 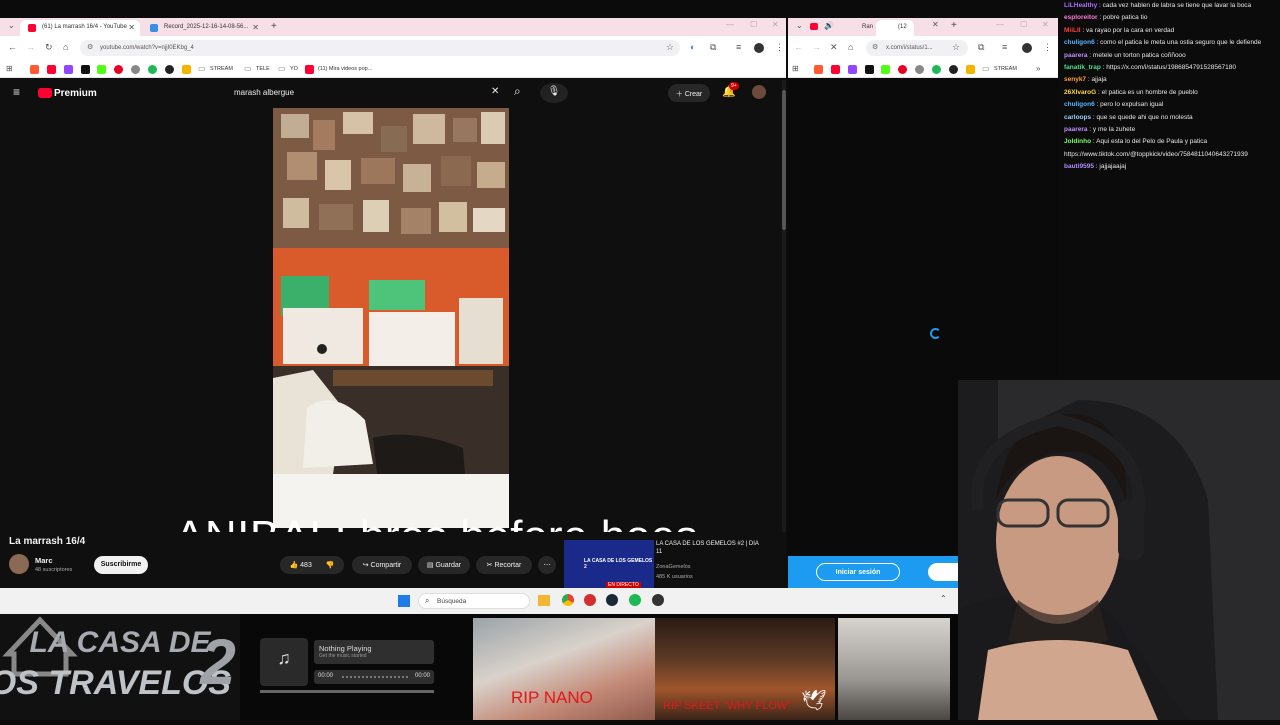 I want to click on login-button: Iniciar sesión, so click(x=858, y=572).